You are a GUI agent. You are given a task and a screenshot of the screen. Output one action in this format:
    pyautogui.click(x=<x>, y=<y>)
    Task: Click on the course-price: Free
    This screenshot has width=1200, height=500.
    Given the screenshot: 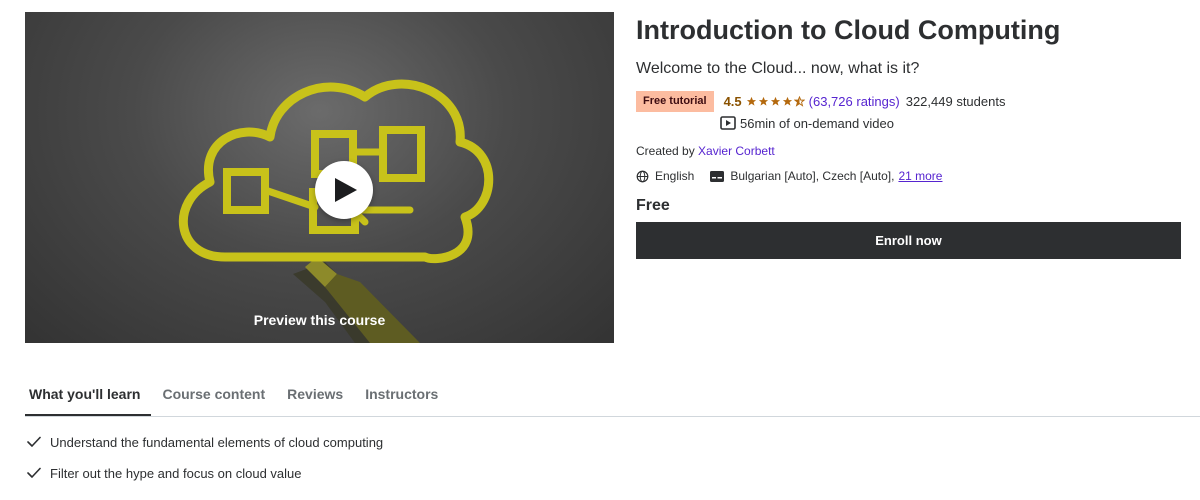 What is the action you would take?
    pyautogui.click(x=653, y=205)
    